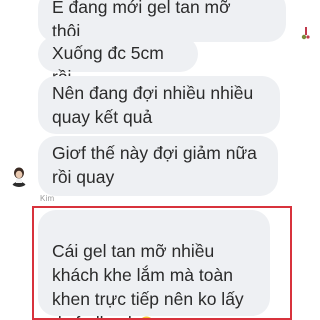 Image resolution: width=320 pixels, height=320 pixels. What do you see at coordinates (306, 33) in the screenshot?
I see `reaction-mark-icon` at bounding box center [306, 33].